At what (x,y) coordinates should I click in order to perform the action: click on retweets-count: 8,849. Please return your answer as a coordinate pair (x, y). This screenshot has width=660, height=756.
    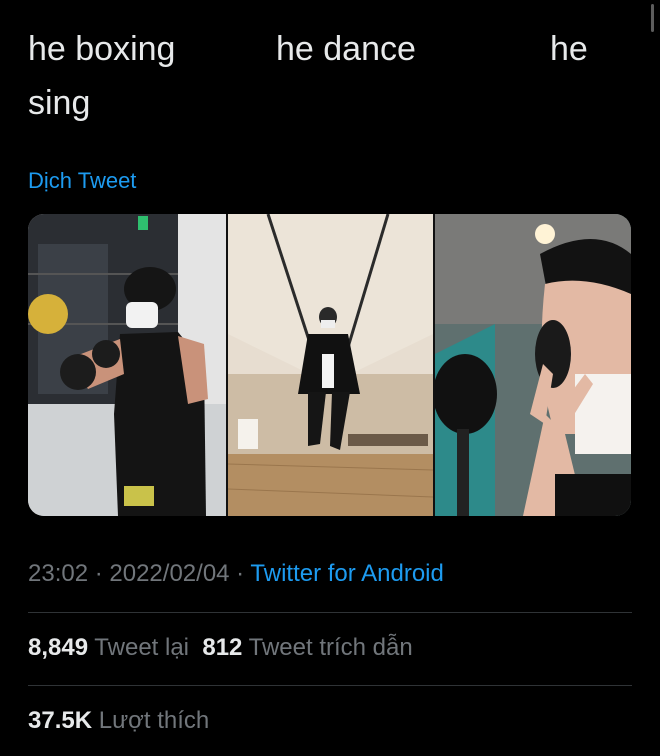
    Looking at the image, I should click on (58, 647).